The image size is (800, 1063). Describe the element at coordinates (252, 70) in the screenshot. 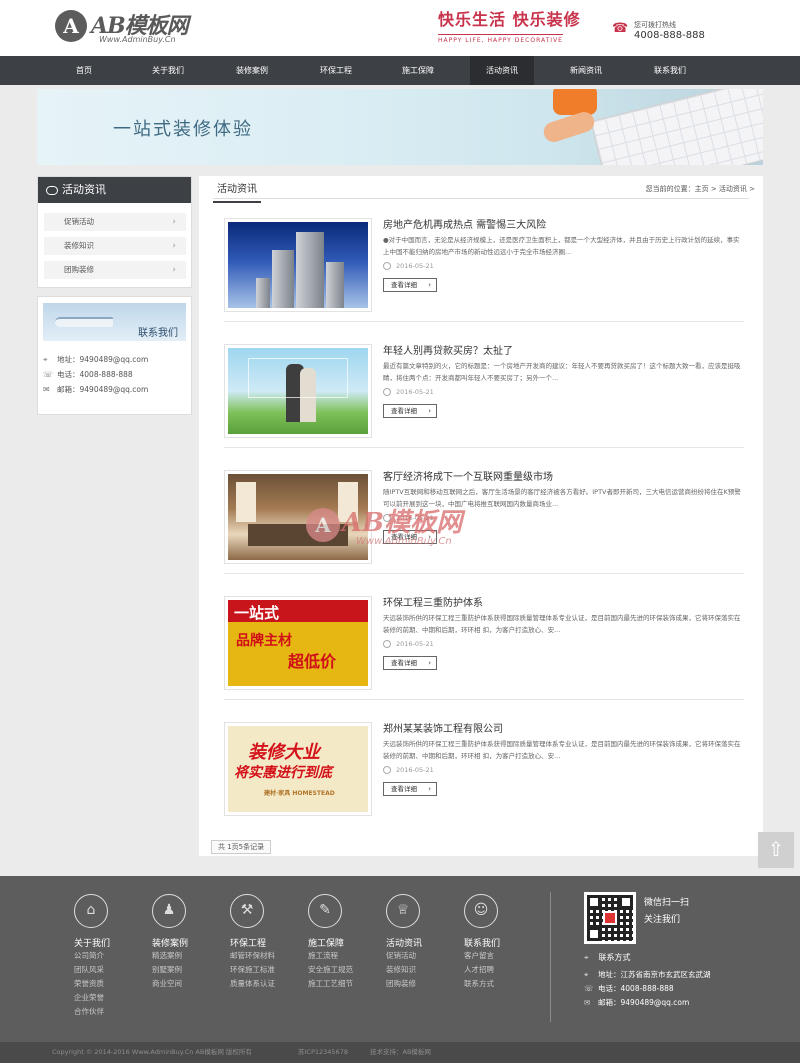

I see `nav-item-cases: 装修案例` at that location.